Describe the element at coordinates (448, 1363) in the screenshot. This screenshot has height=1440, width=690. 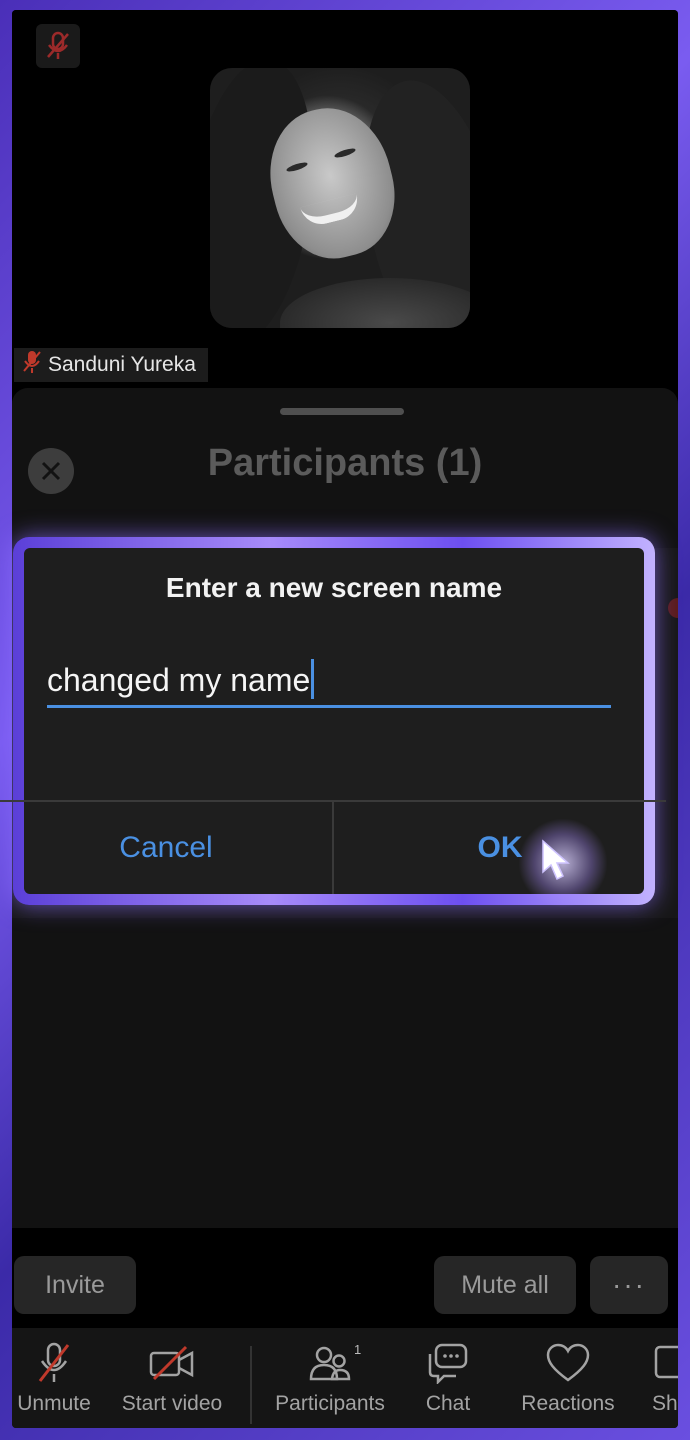
I see `chat-icon` at that location.